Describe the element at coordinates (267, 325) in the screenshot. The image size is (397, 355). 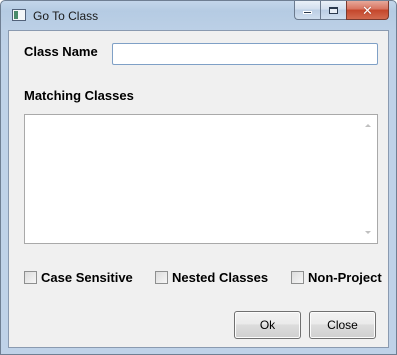
I see `ok-button: Ok` at that location.